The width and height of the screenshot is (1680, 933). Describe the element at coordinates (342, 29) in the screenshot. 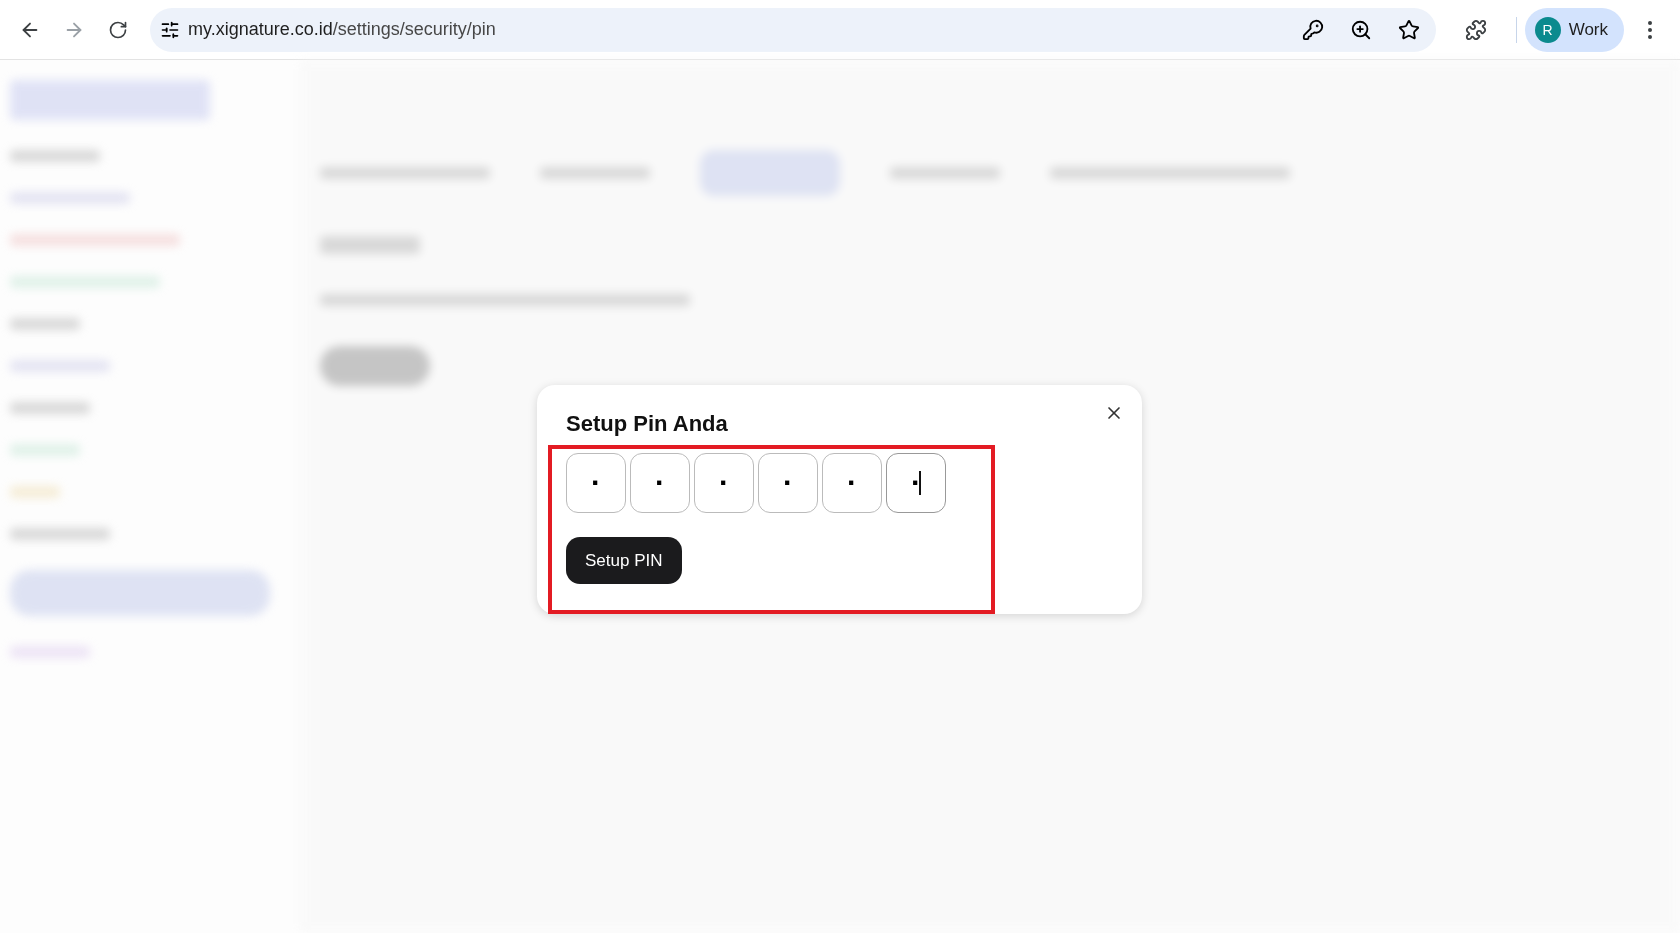

I see `url-text: my.xignature.co.id/settings/security/pin` at that location.